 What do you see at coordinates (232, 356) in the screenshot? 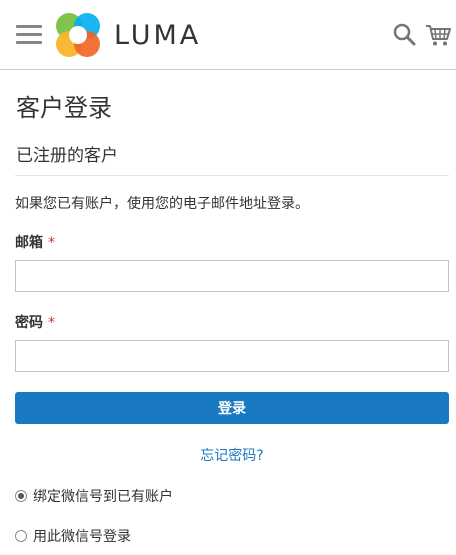
I see `password-field` at bounding box center [232, 356].